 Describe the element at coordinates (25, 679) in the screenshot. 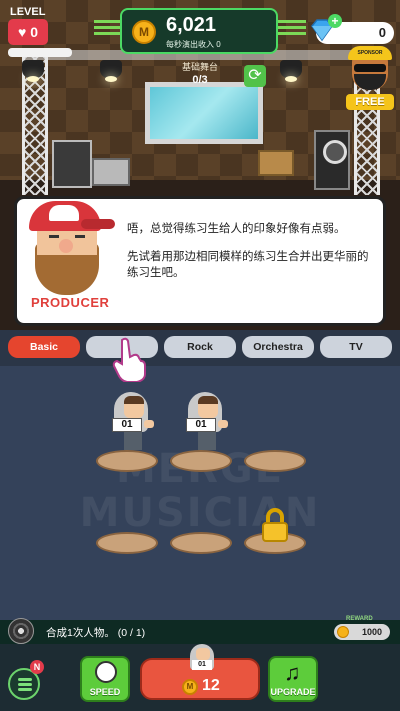

I see `menu-icon` at that location.